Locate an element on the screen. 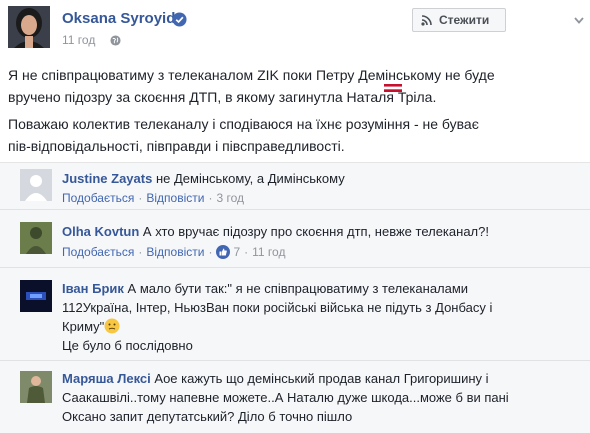 Image resolution: width=590 pixels, height=433 pixels. post-header: Oksana Syroyid 11 год Стежити is located at coordinates (295, 28).